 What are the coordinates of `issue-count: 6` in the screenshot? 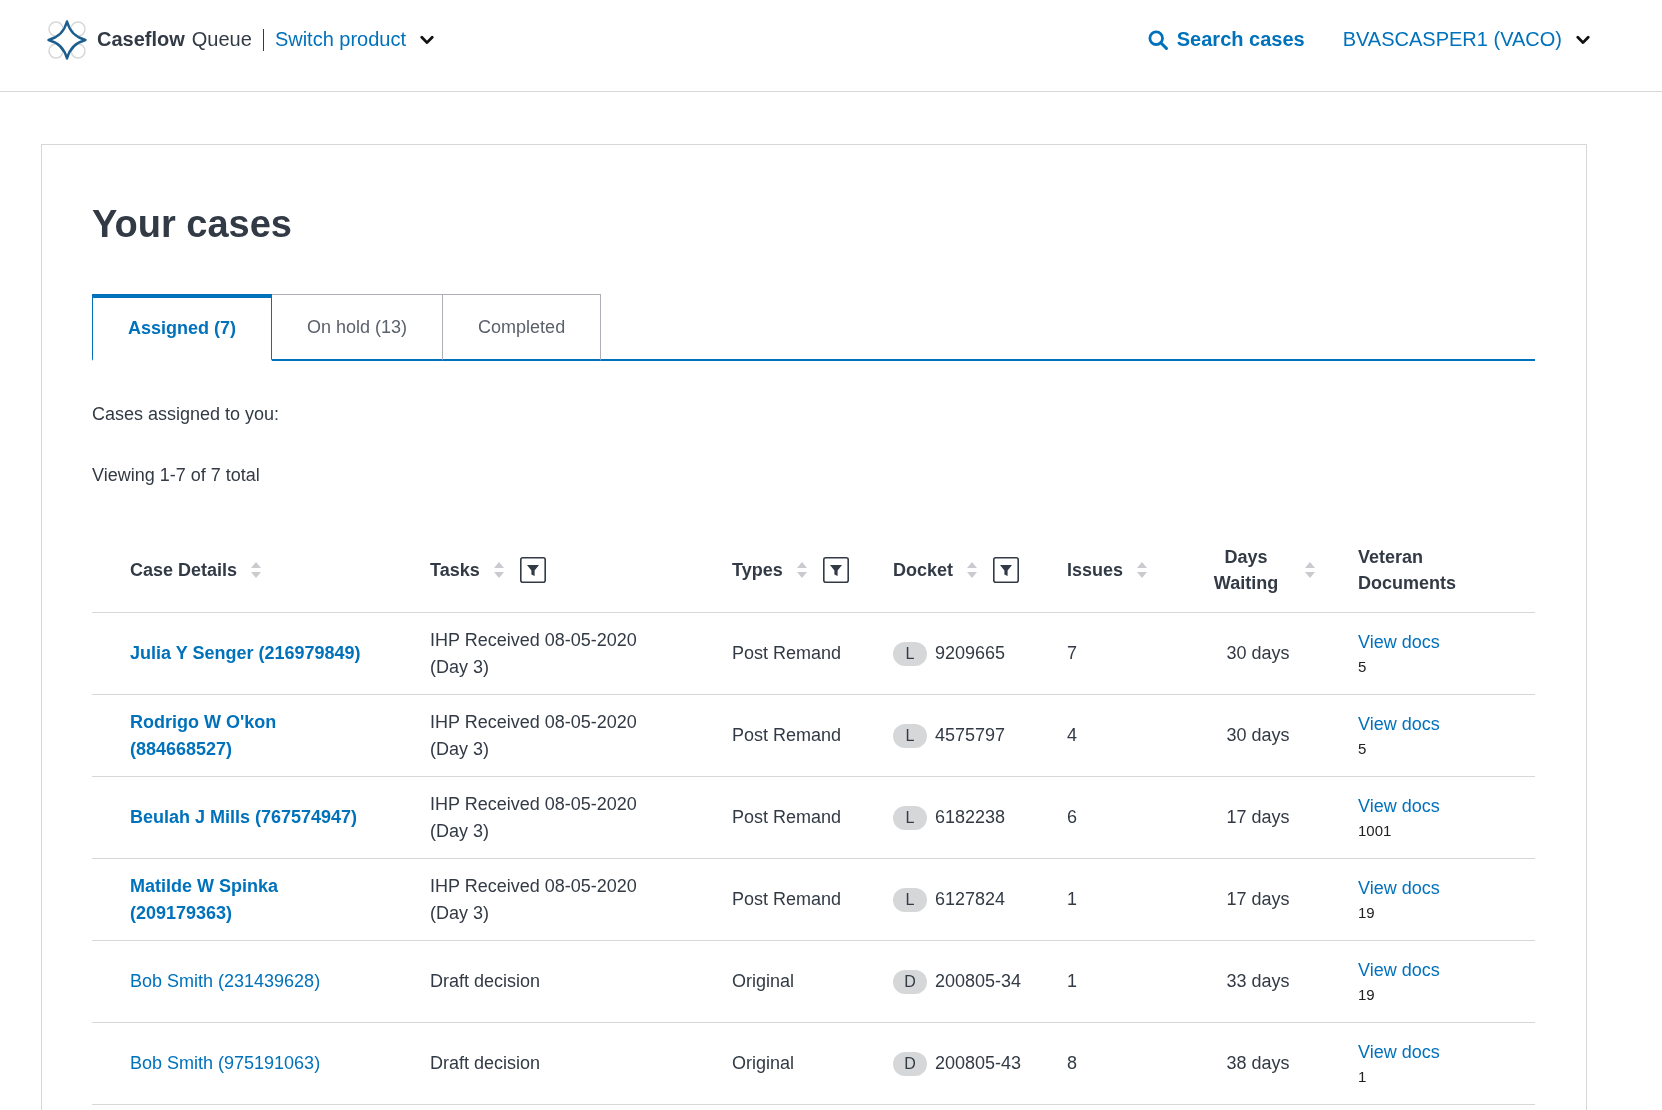 It's located at (1072, 817).